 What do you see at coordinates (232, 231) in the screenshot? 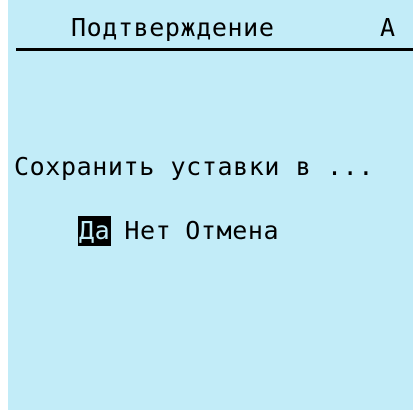
I see `cancel-option: Отмена` at bounding box center [232, 231].